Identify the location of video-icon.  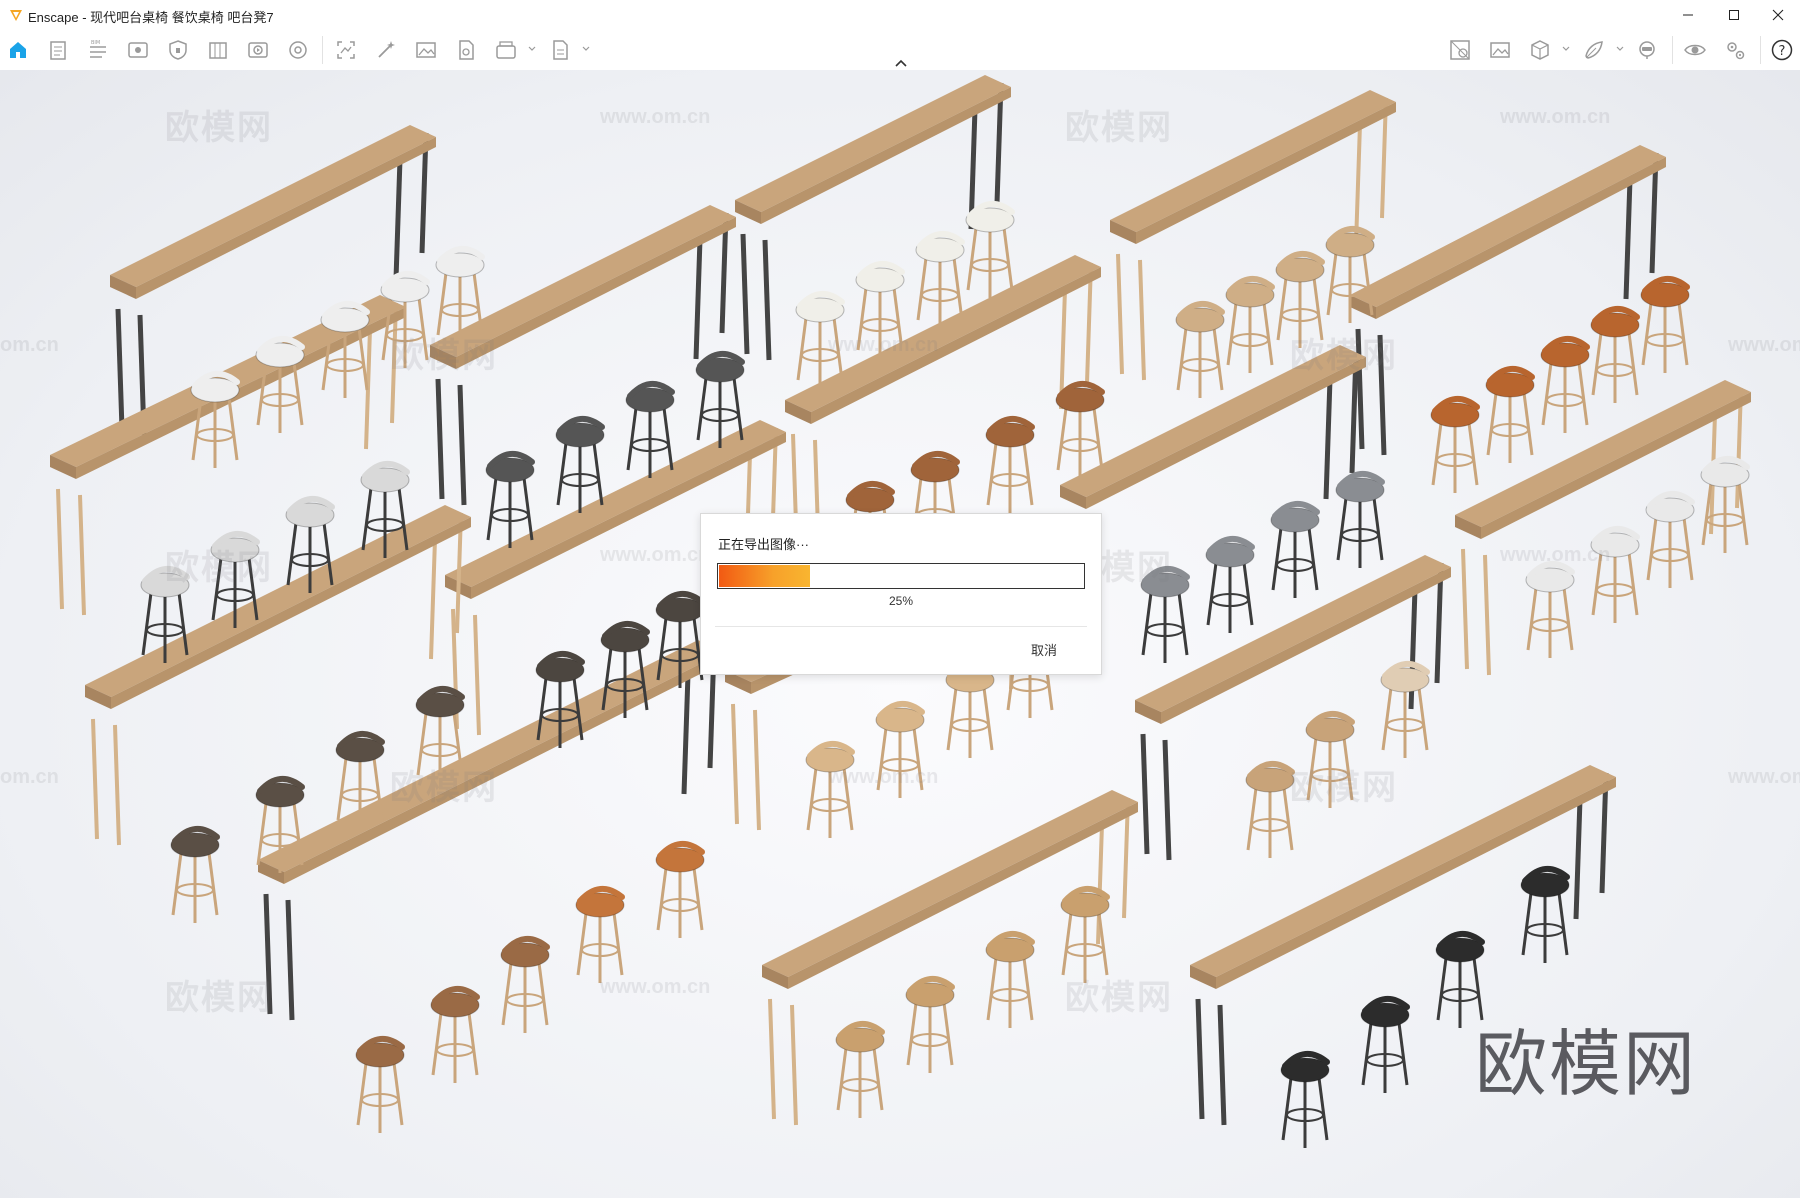
(258, 50).